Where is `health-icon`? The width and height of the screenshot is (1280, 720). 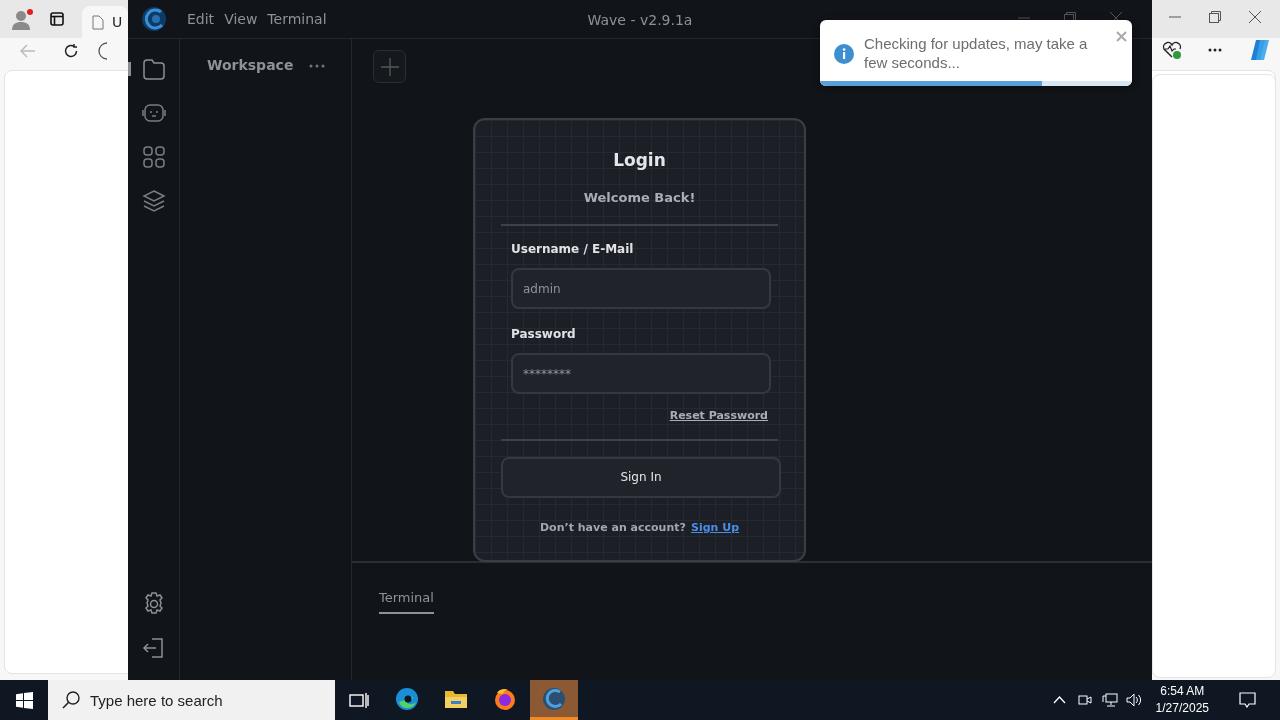
health-icon is located at coordinates (1172, 50).